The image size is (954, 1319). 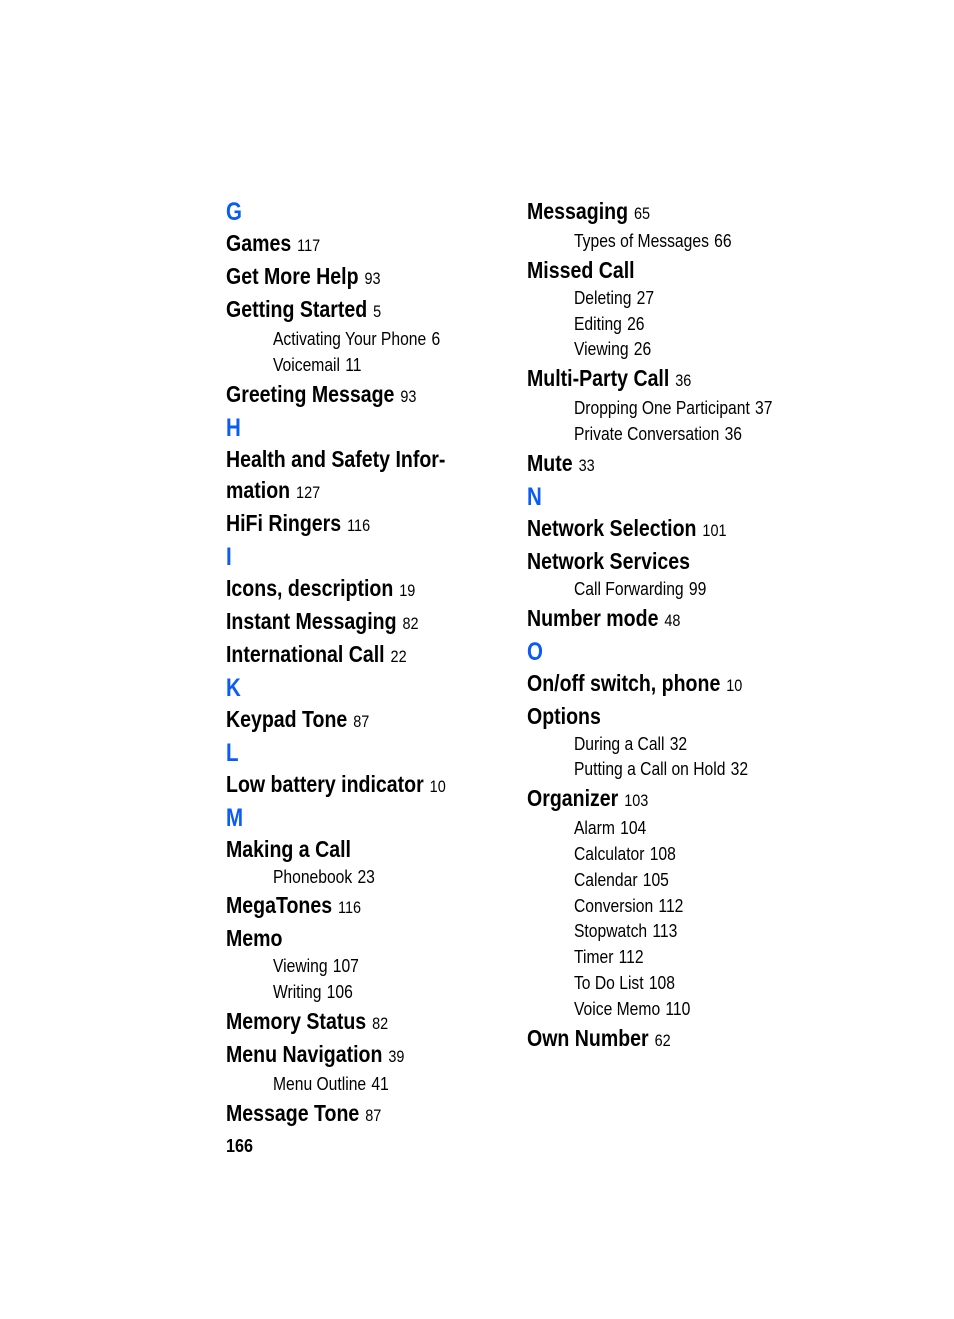 What do you see at coordinates (598, 378) in the screenshot?
I see `index-term: Multi-Party Call` at bounding box center [598, 378].